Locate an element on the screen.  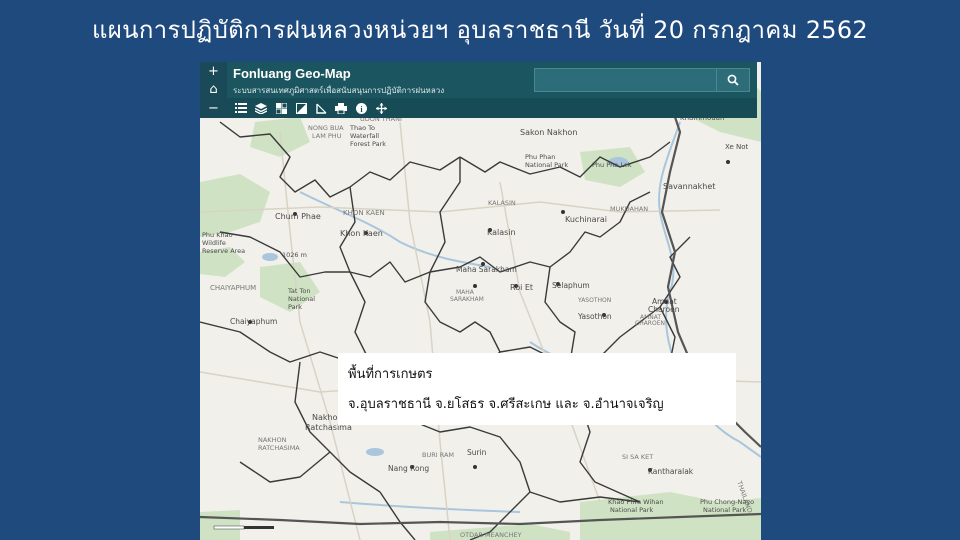
home-button: ⌂ is located at coordinates (213, 89).